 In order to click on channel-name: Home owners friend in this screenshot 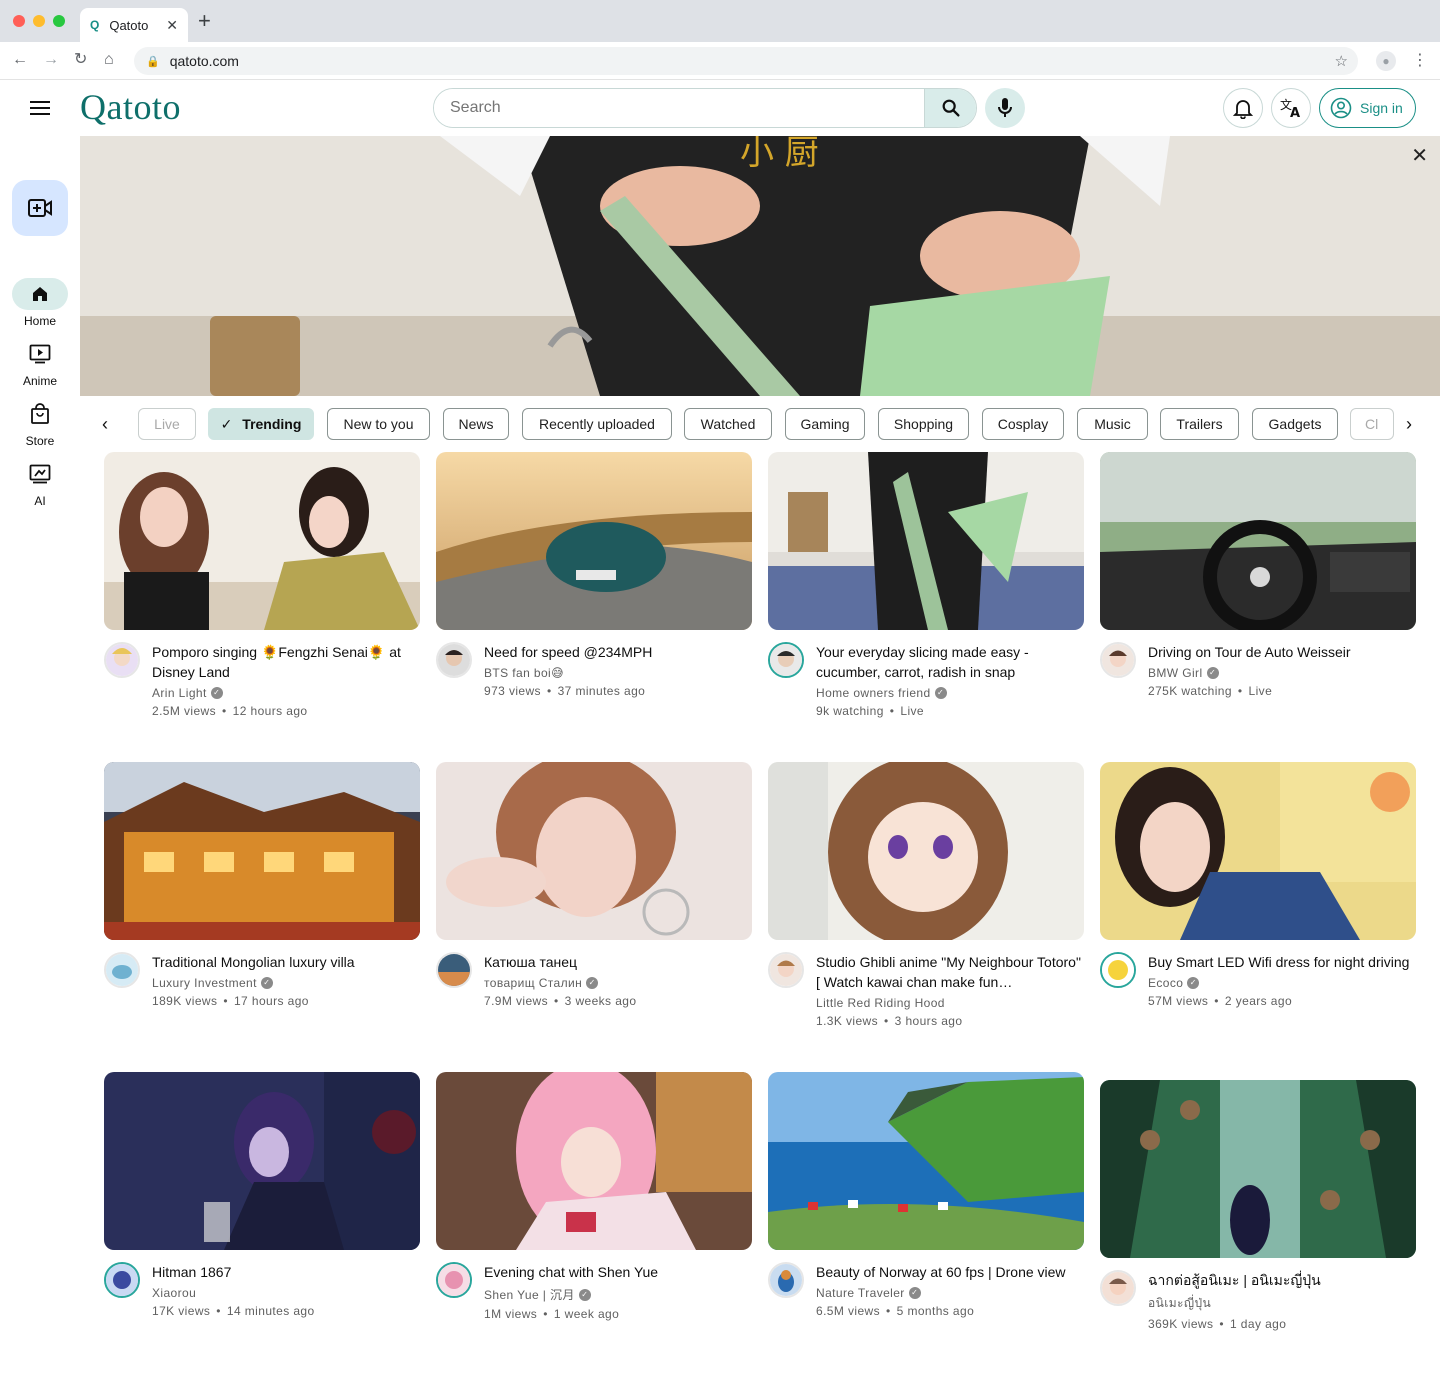, I will do `click(873, 693)`.